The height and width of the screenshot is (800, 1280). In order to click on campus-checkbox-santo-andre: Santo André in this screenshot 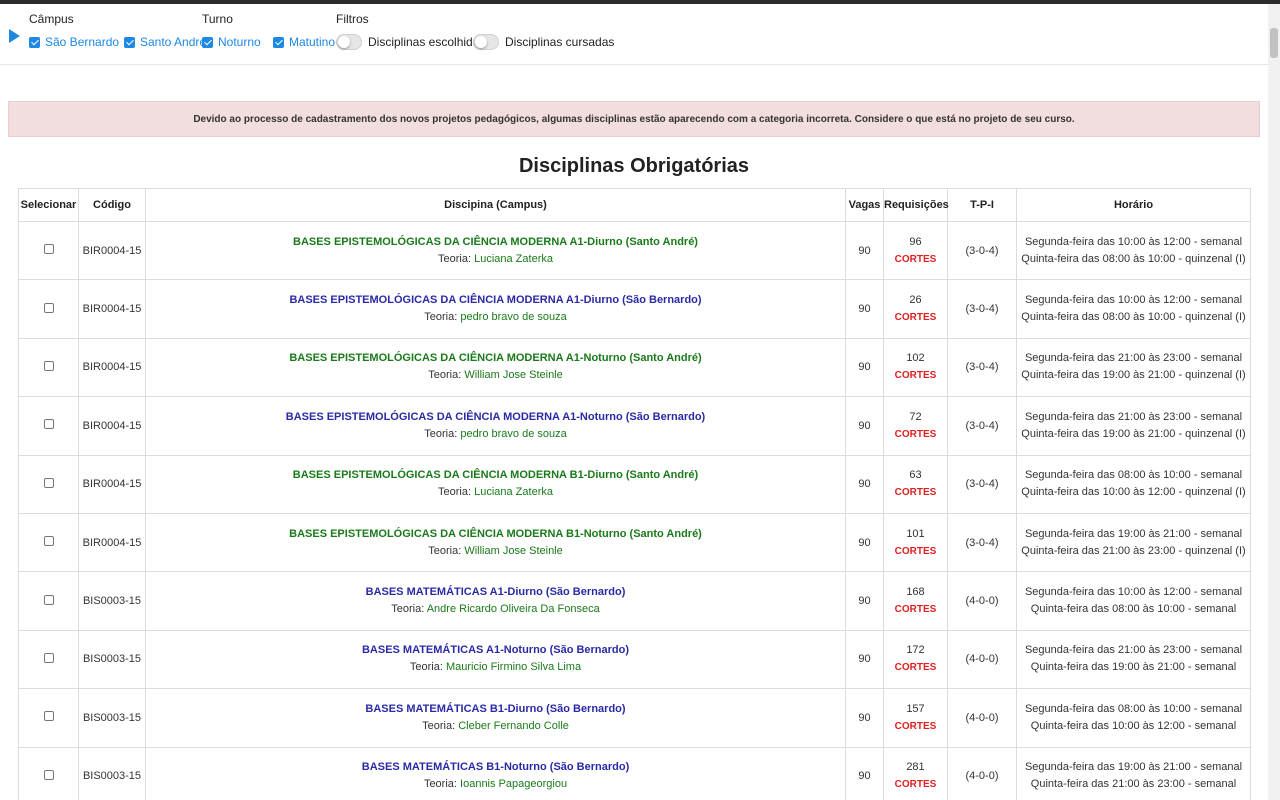, I will do `click(165, 42)`.